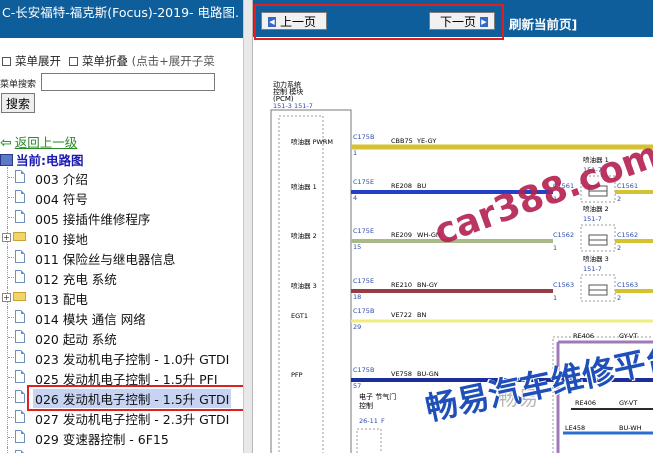  Describe the element at coordinates (121, 197) in the screenshot. I see `tree-item: 004 符号` at that location.